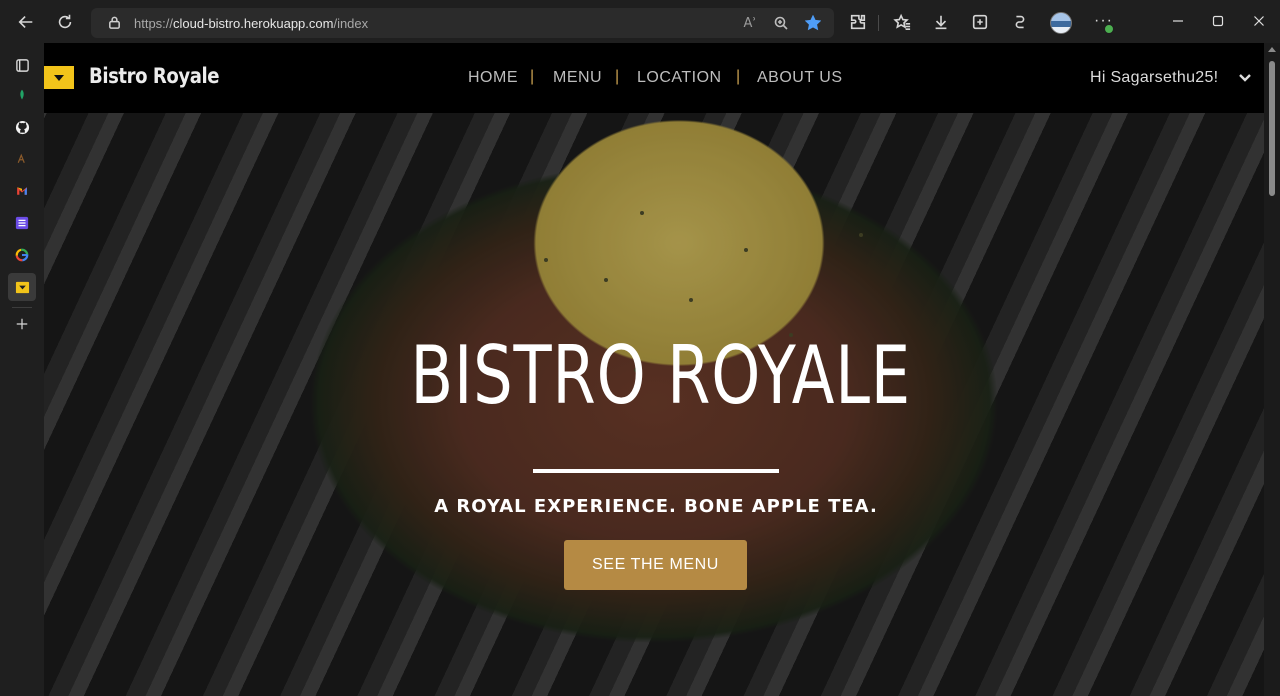  I want to click on favorites-icon, so click(902, 22).